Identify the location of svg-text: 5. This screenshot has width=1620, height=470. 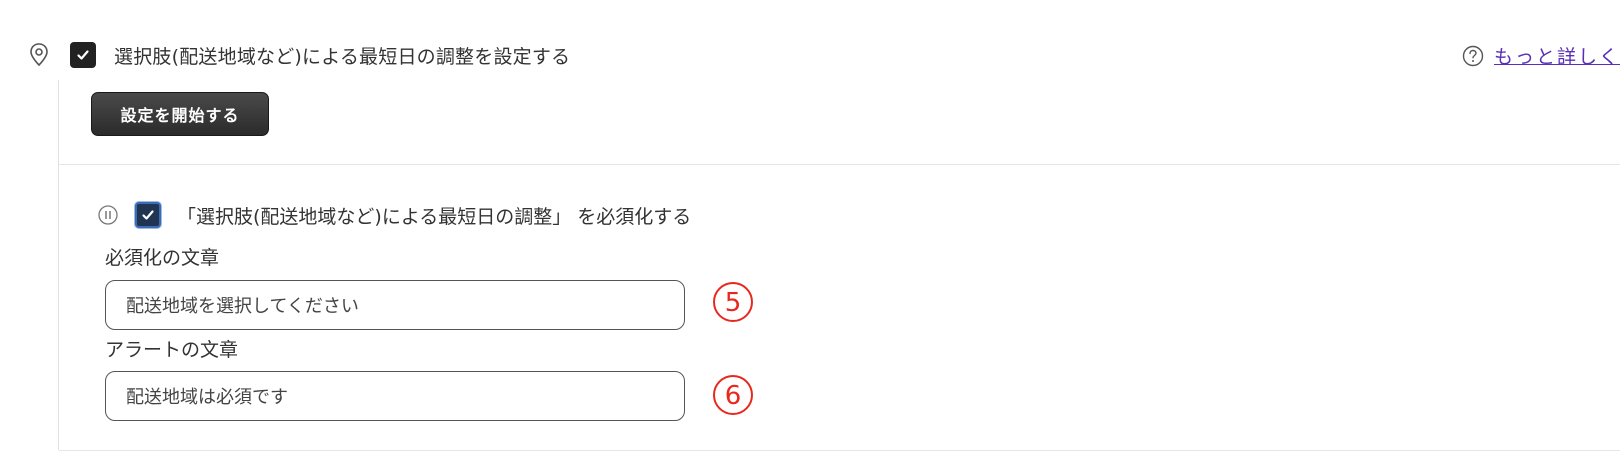
(733, 303).